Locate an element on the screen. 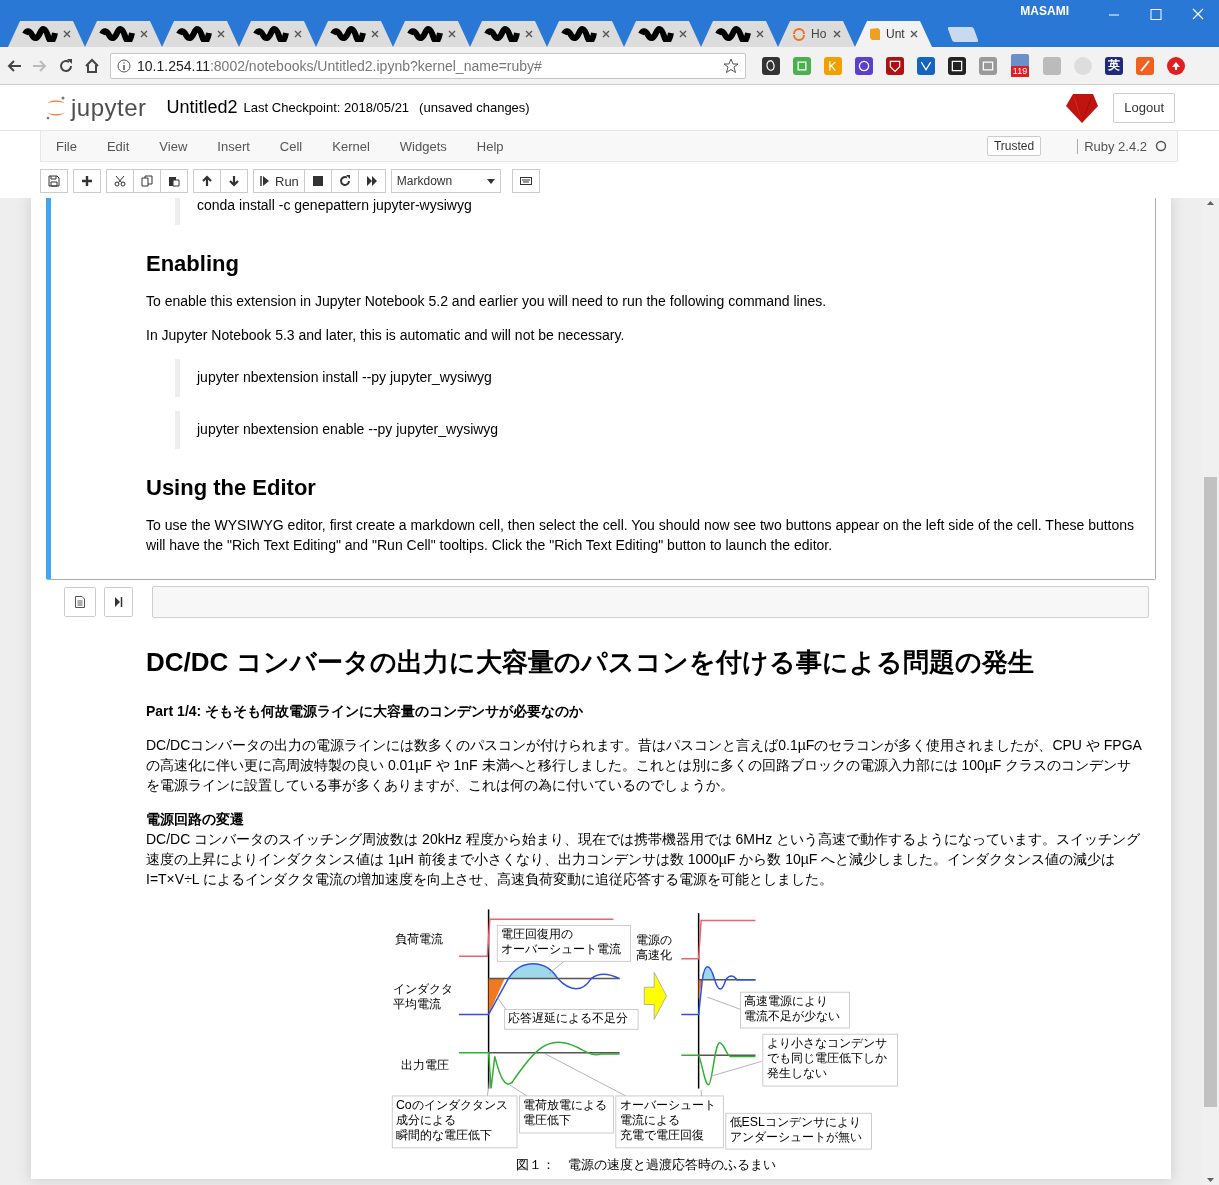  menu-item: Widgets is located at coordinates (423, 146).